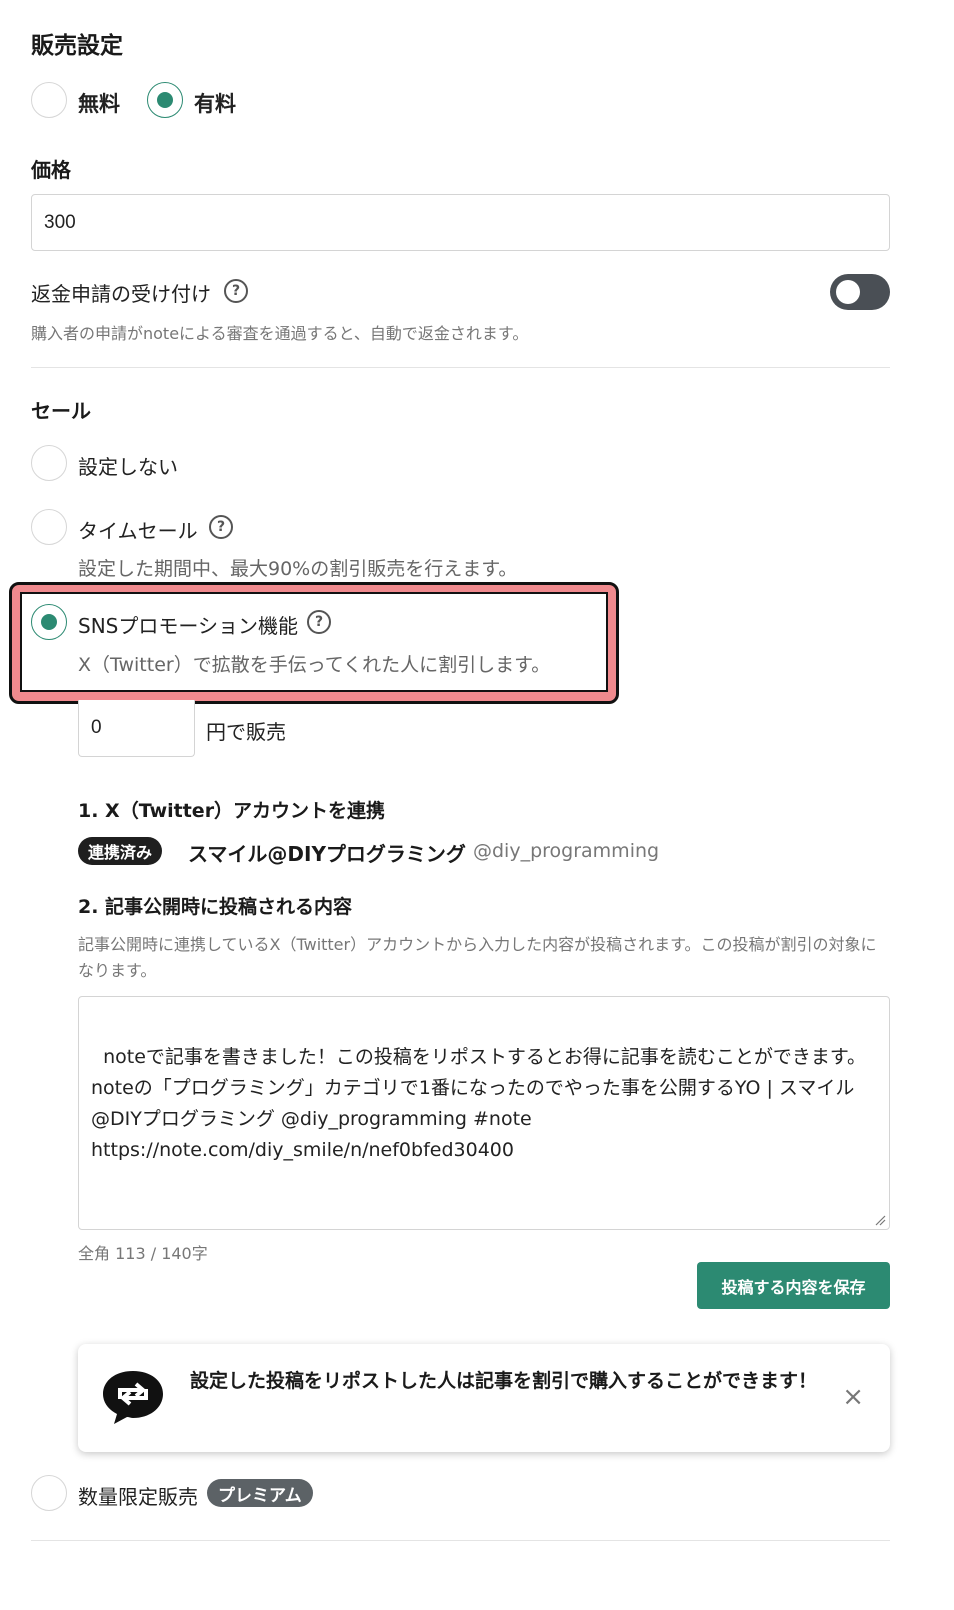 Image resolution: width=954 pixels, height=1610 pixels. Describe the element at coordinates (61, 411) in the screenshot. I see `sale-title: セール` at that location.